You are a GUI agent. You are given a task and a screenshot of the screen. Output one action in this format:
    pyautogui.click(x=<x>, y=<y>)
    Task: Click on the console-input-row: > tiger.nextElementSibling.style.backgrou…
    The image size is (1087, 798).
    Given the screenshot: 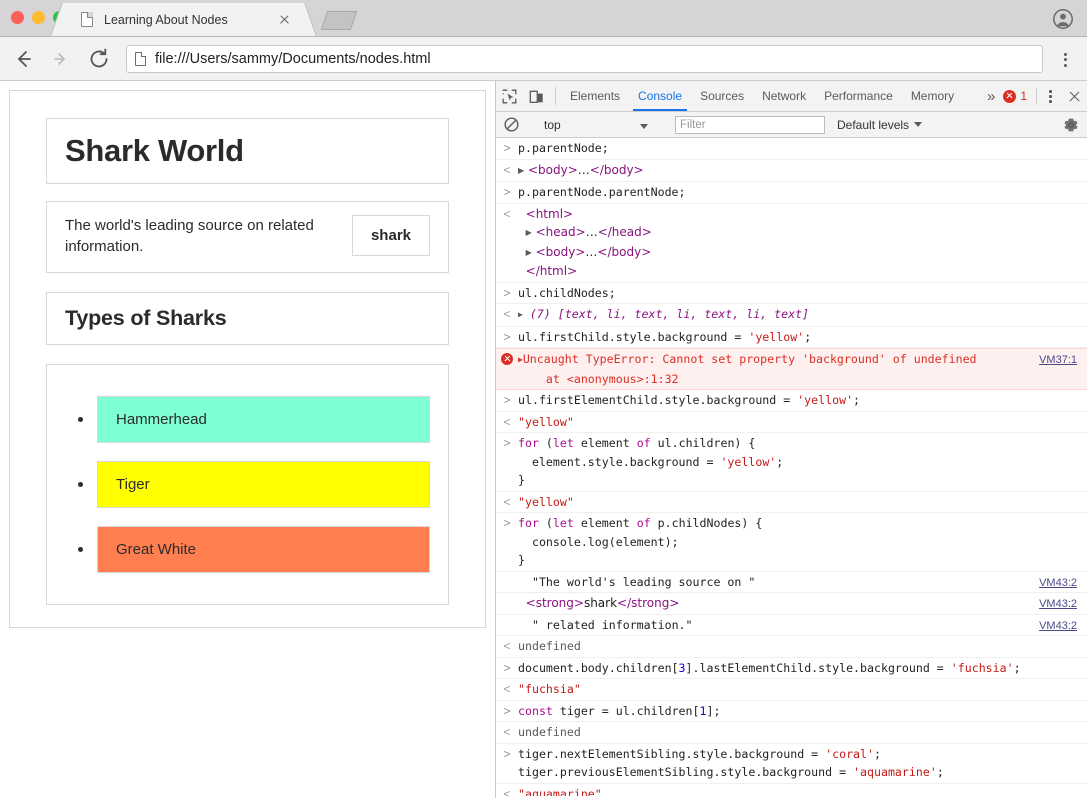 What is the action you would take?
    pyautogui.click(x=791, y=764)
    